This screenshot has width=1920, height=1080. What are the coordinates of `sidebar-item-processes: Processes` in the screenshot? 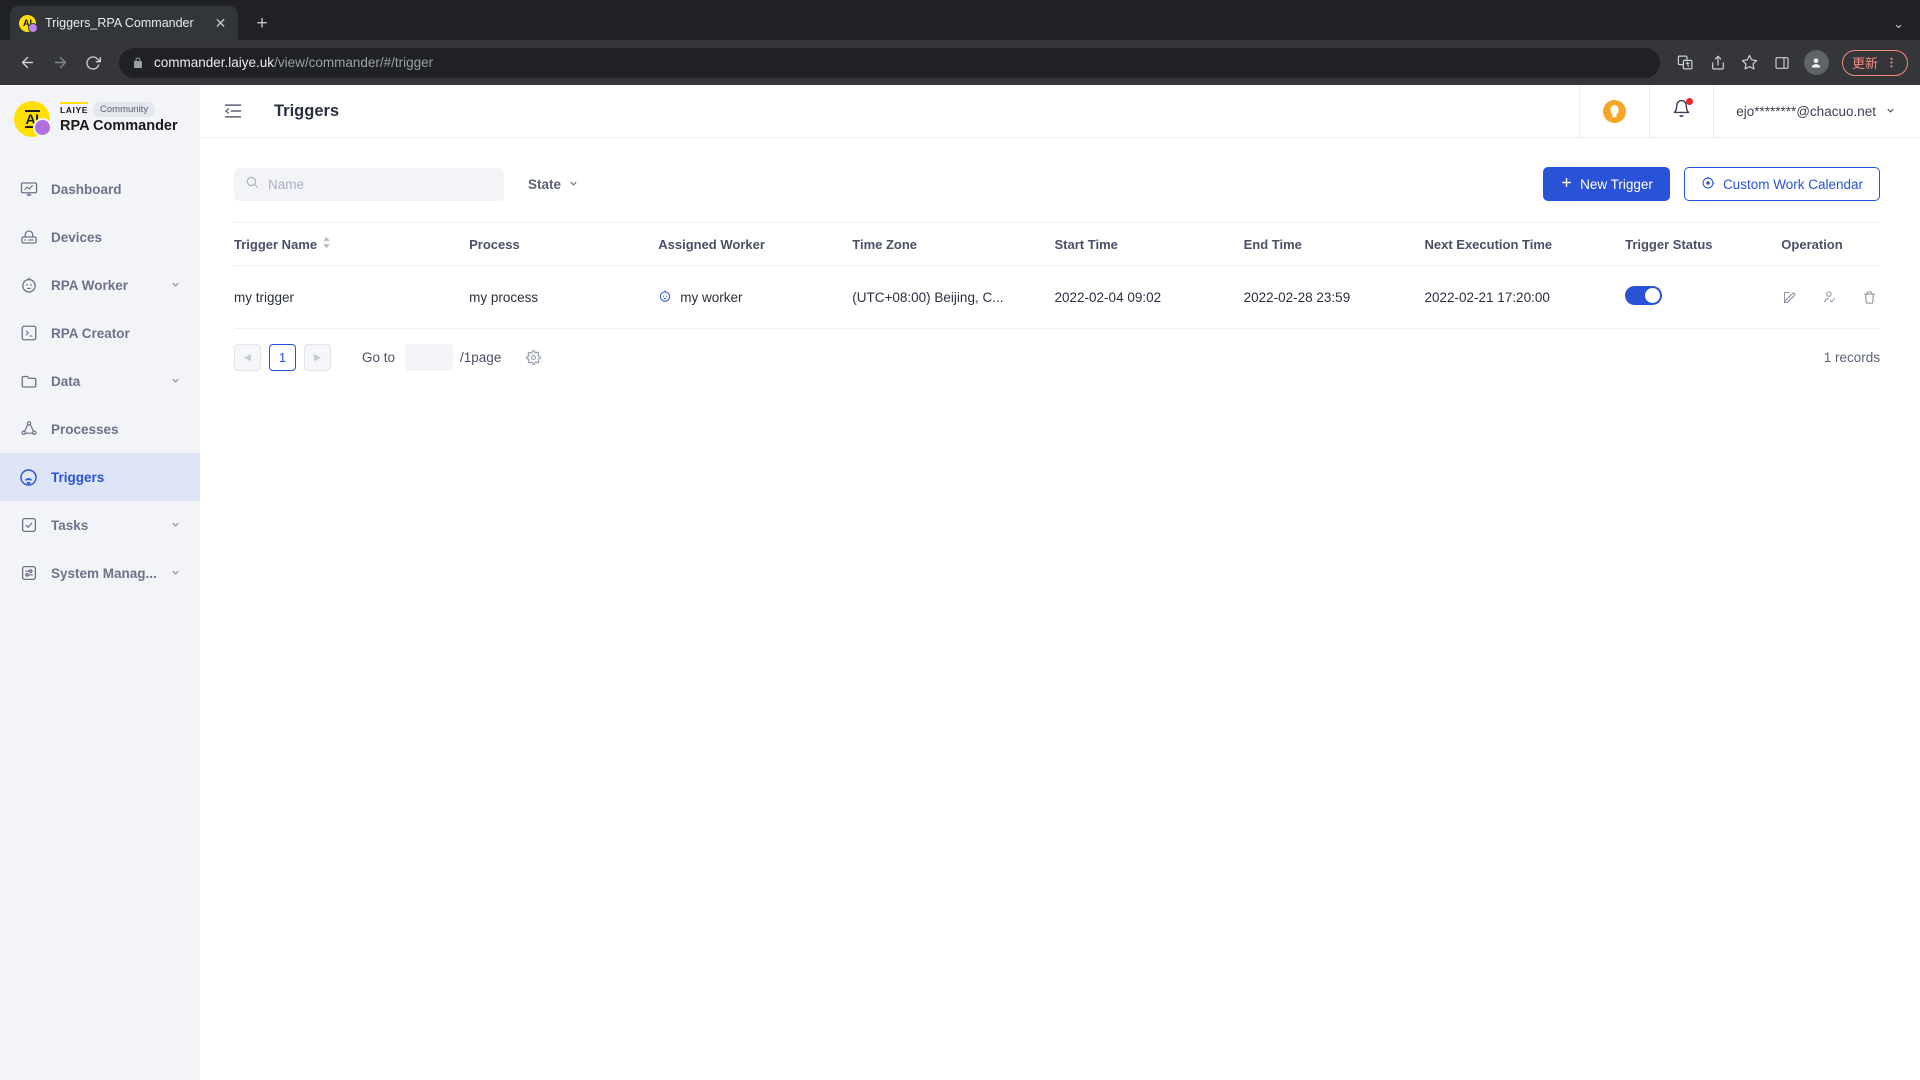 It's located at (100, 429).